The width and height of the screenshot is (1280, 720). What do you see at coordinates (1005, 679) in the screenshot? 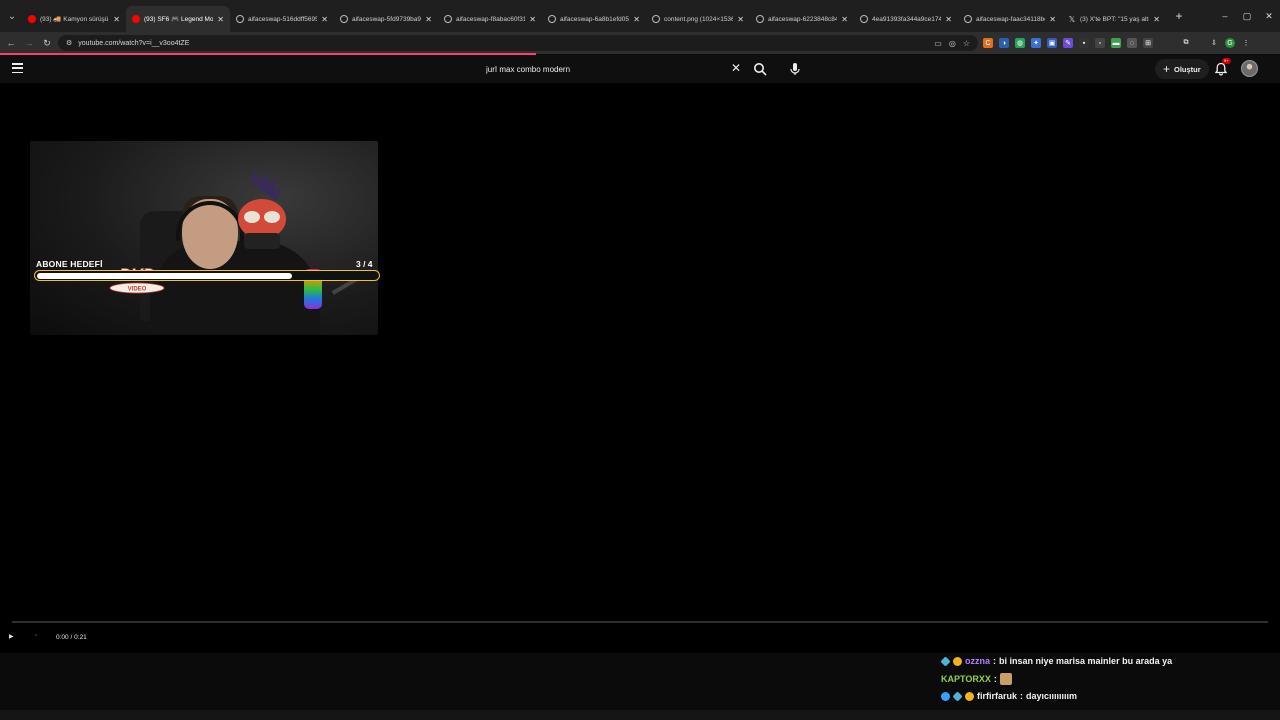
I see `emote-icon` at bounding box center [1005, 679].